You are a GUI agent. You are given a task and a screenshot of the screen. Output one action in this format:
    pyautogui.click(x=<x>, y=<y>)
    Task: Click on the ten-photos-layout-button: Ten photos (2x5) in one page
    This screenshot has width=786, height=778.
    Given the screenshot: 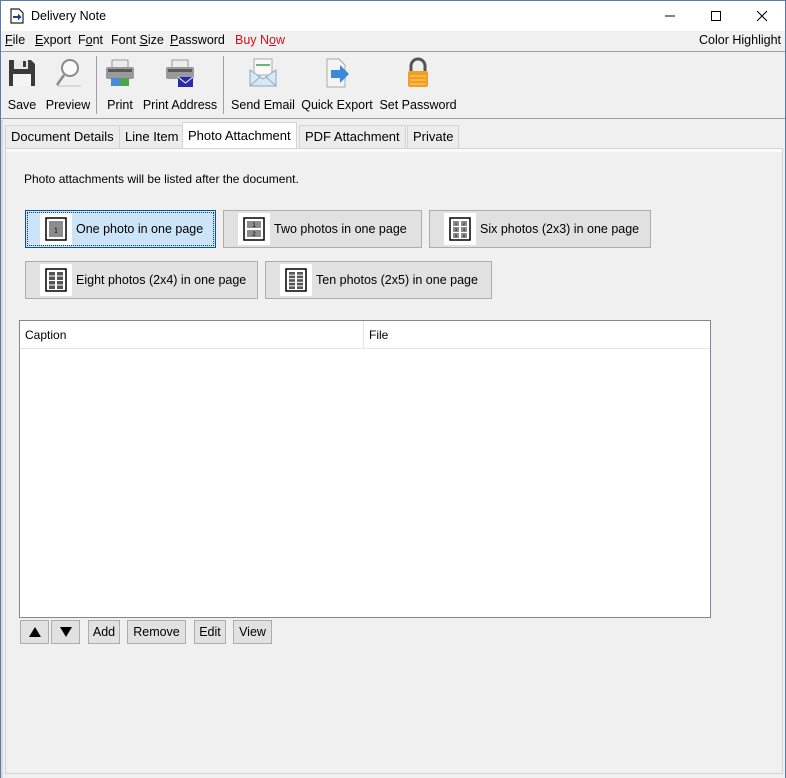 What is the action you would take?
    pyautogui.click(x=378, y=280)
    